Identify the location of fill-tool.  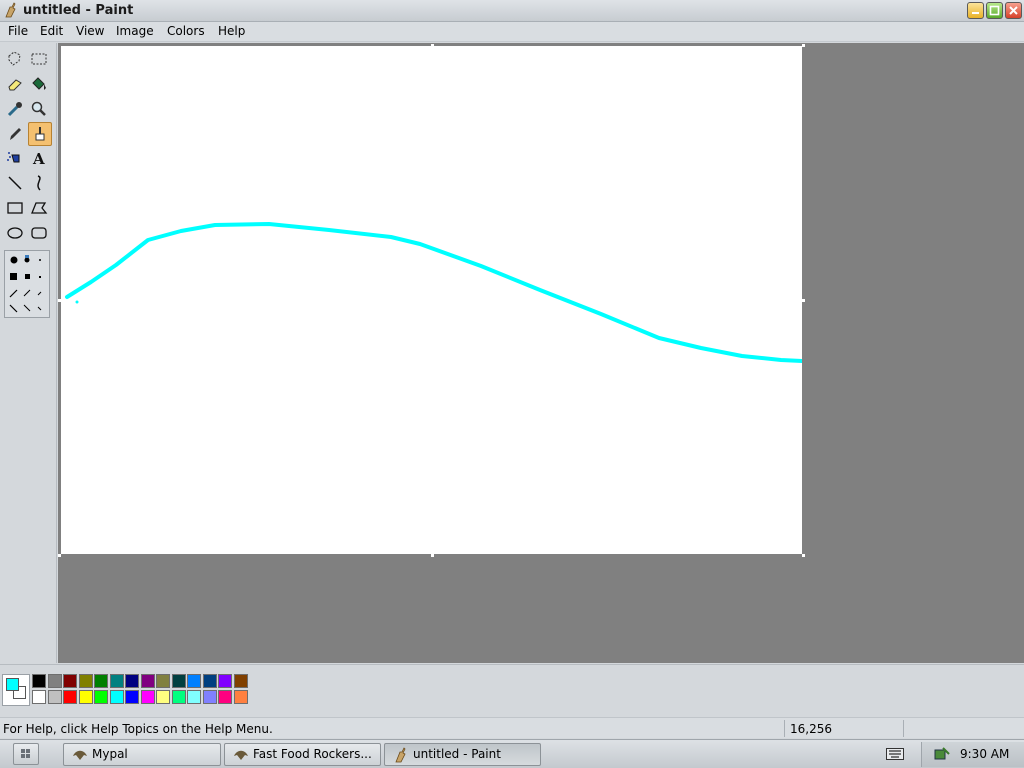
(39, 84).